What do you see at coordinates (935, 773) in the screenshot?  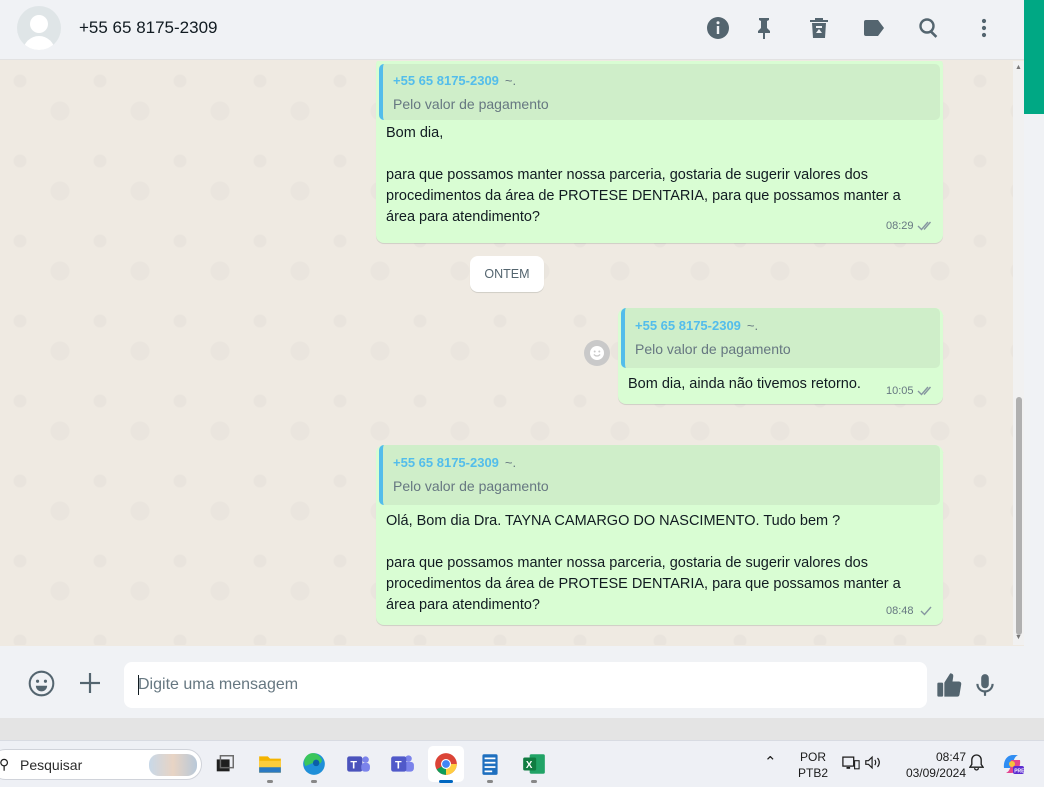 I see `clock-date: 03/09/2024` at bounding box center [935, 773].